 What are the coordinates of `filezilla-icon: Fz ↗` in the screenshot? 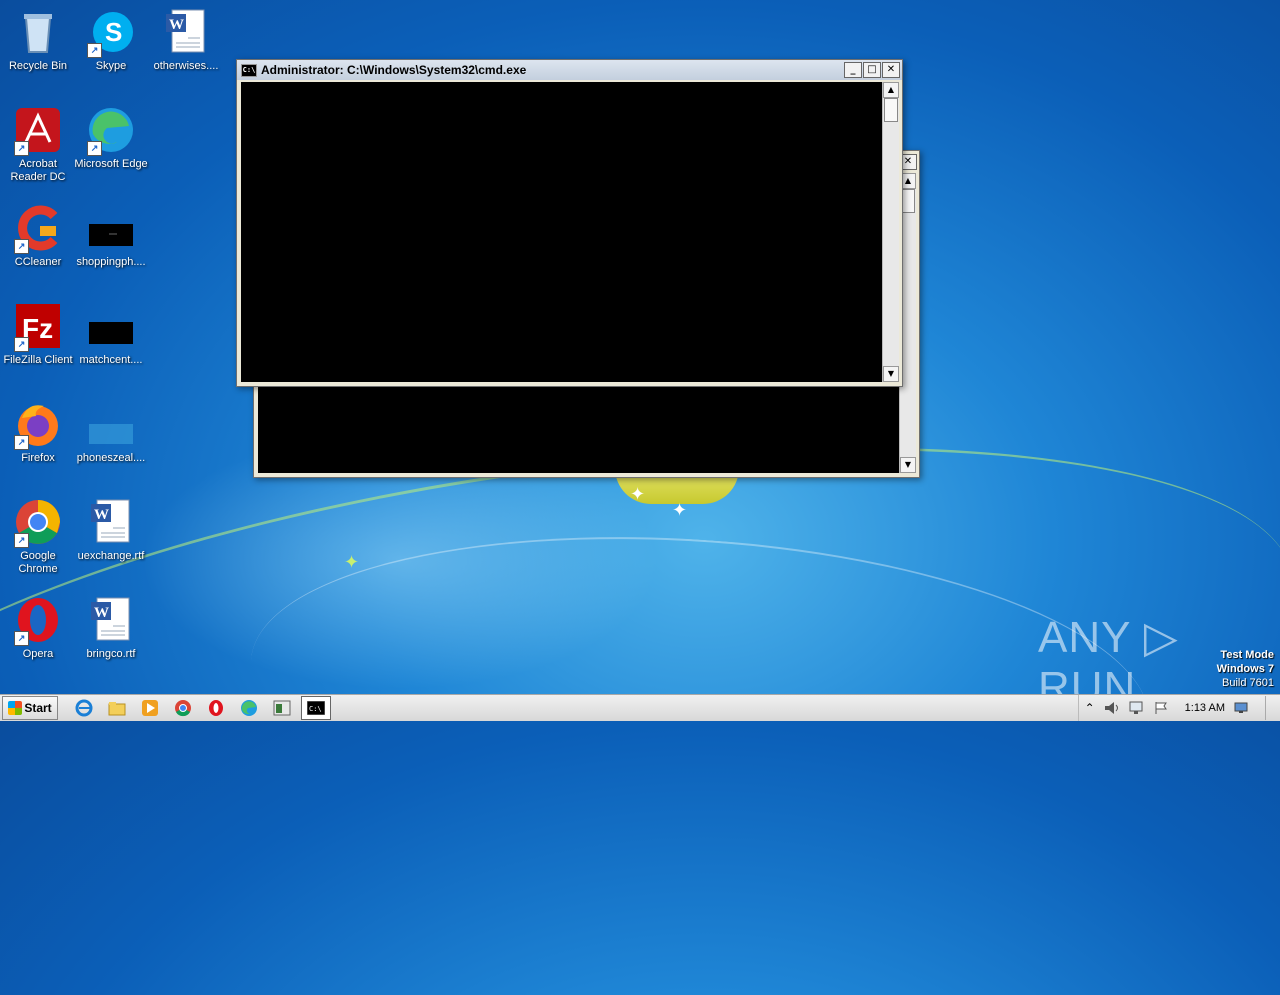 It's located at (38, 327).